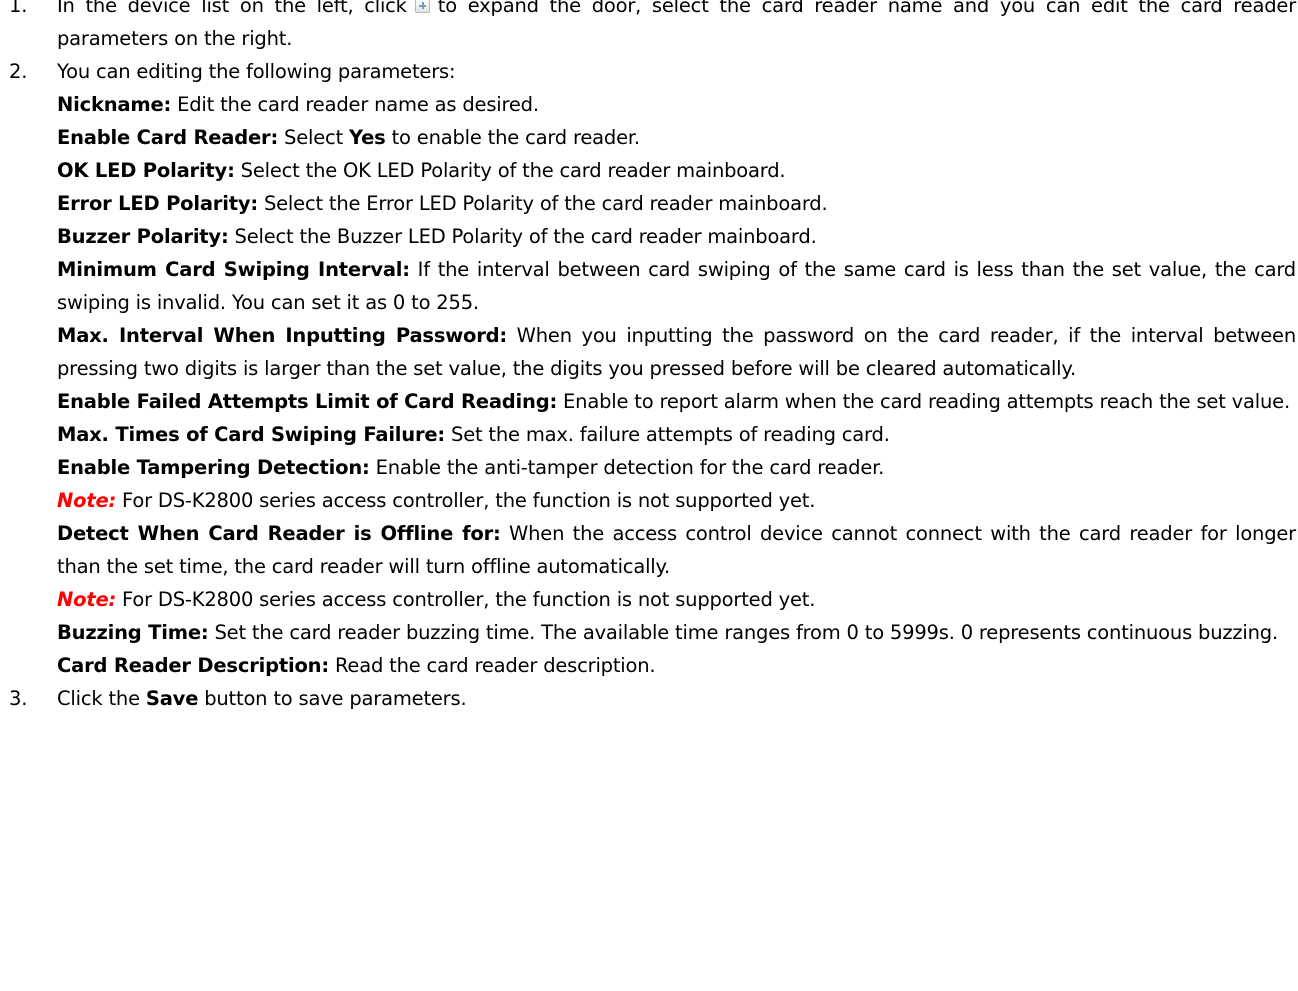 The width and height of the screenshot is (1298, 991). What do you see at coordinates (133, 632) in the screenshot?
I see `param-label: Buzzing Time:` at bounding box center [133, 632].